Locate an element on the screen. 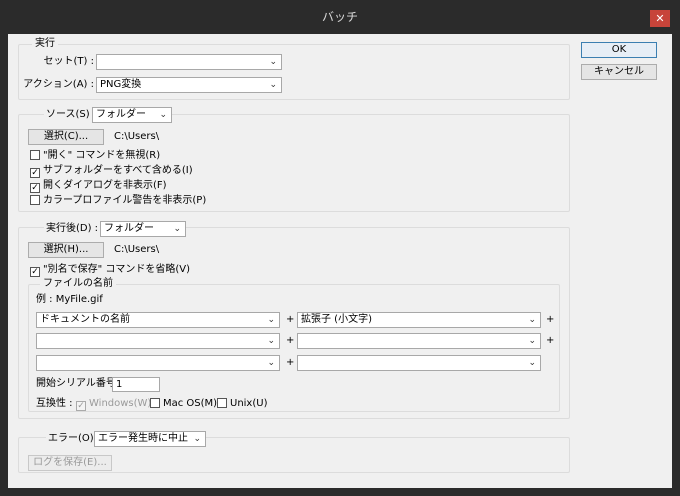 The width and height of the screenshot is (680, 496). set-label: セット(T) : is located at coordinates (68, 61).